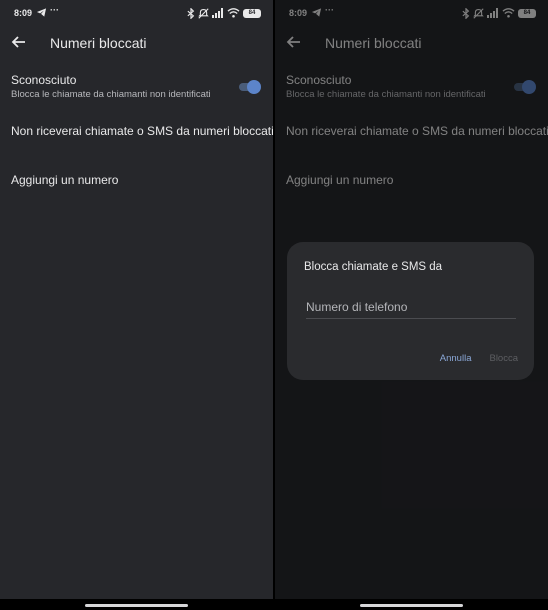 The width and height of the screenshot is (548, 610). I want to click on add-number-button: Aggiungi un numero, so click(64, 180).